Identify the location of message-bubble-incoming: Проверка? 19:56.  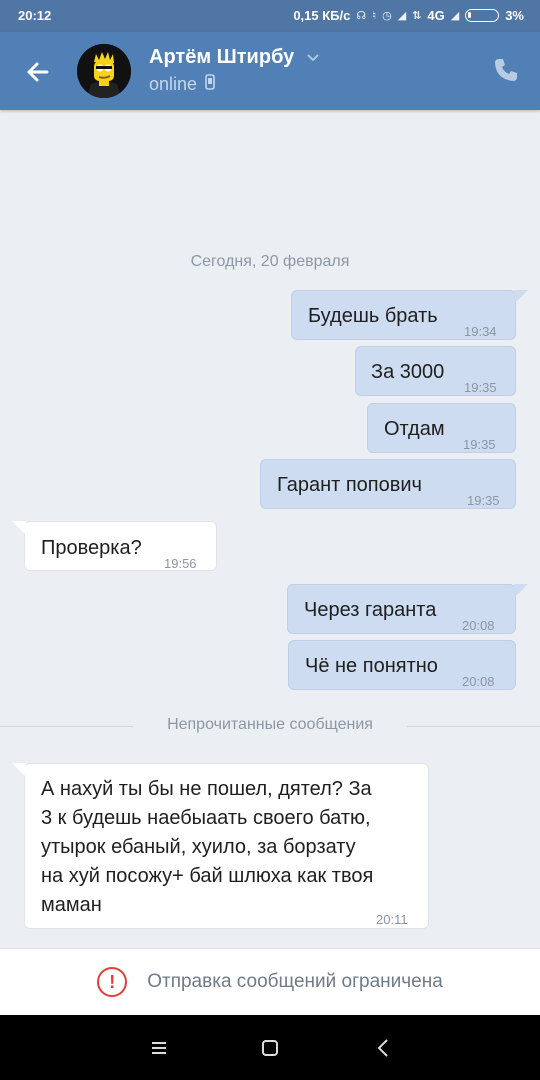
(114, 546).